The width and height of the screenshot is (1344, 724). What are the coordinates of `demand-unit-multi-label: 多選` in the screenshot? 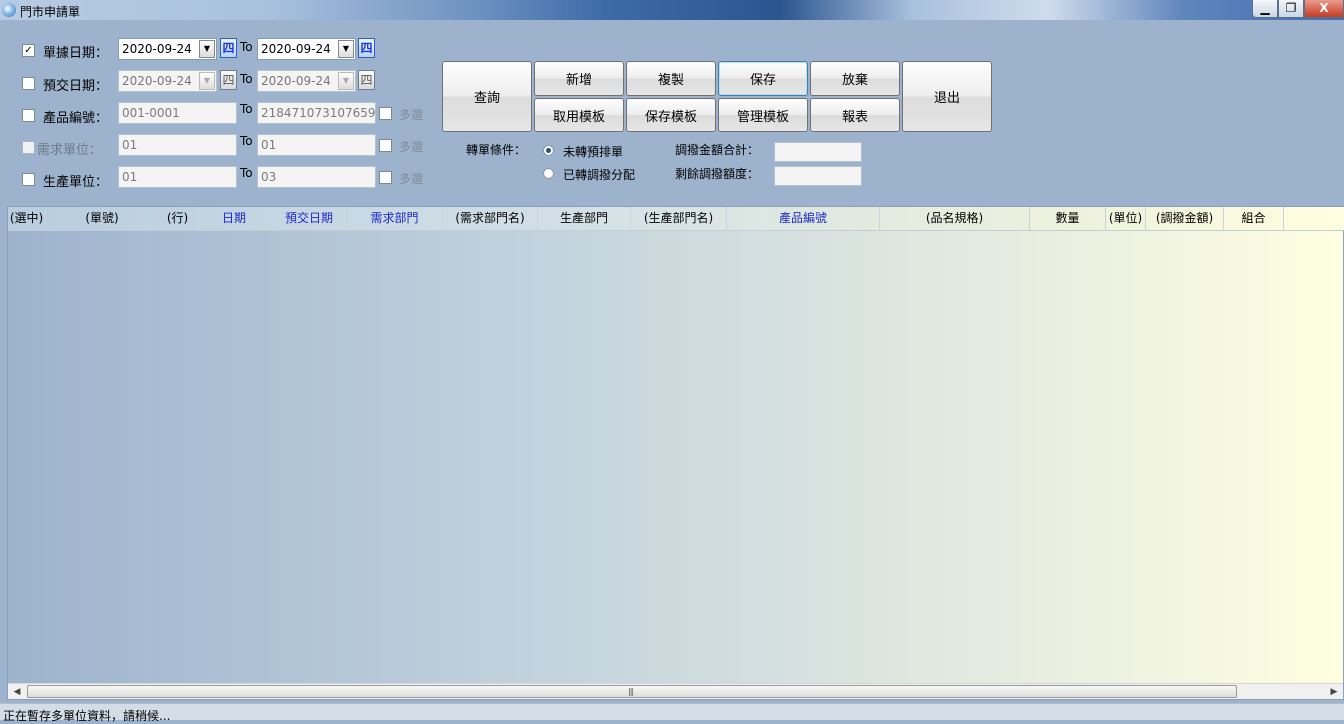 It's located at (411, 147).